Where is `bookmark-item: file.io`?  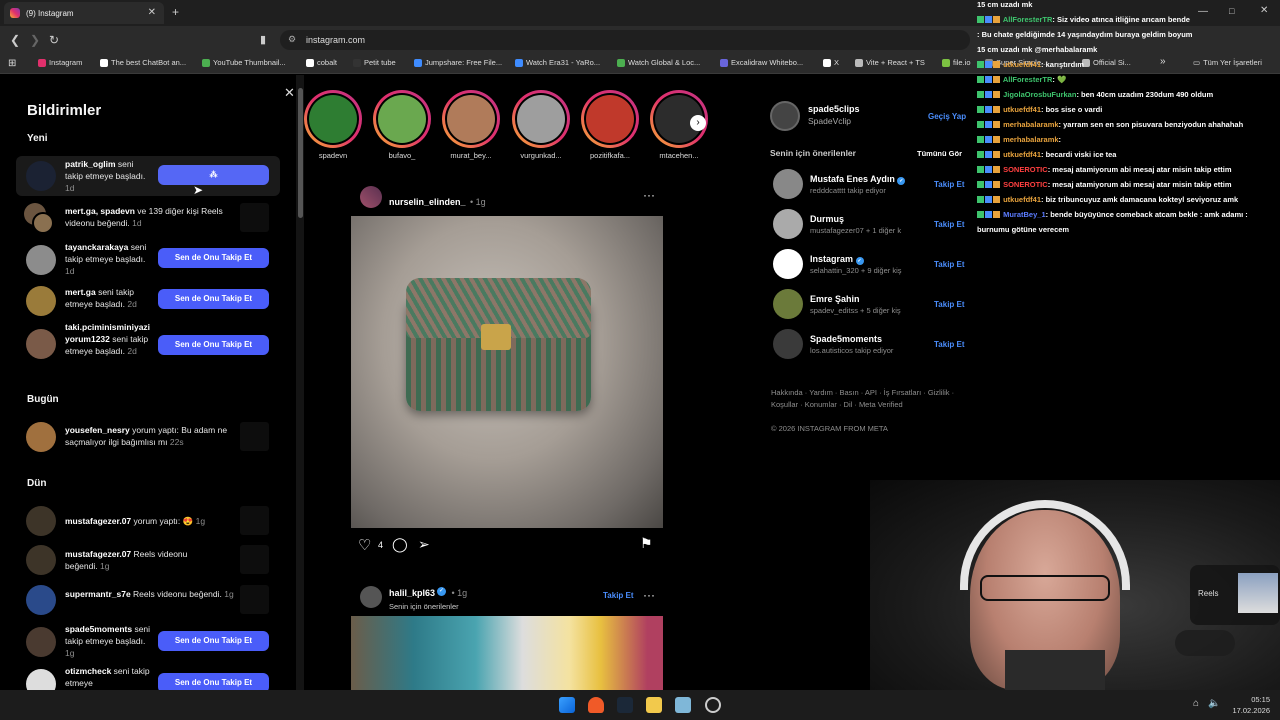
bookmark-item: file.io is located at coordinates (956, 62).